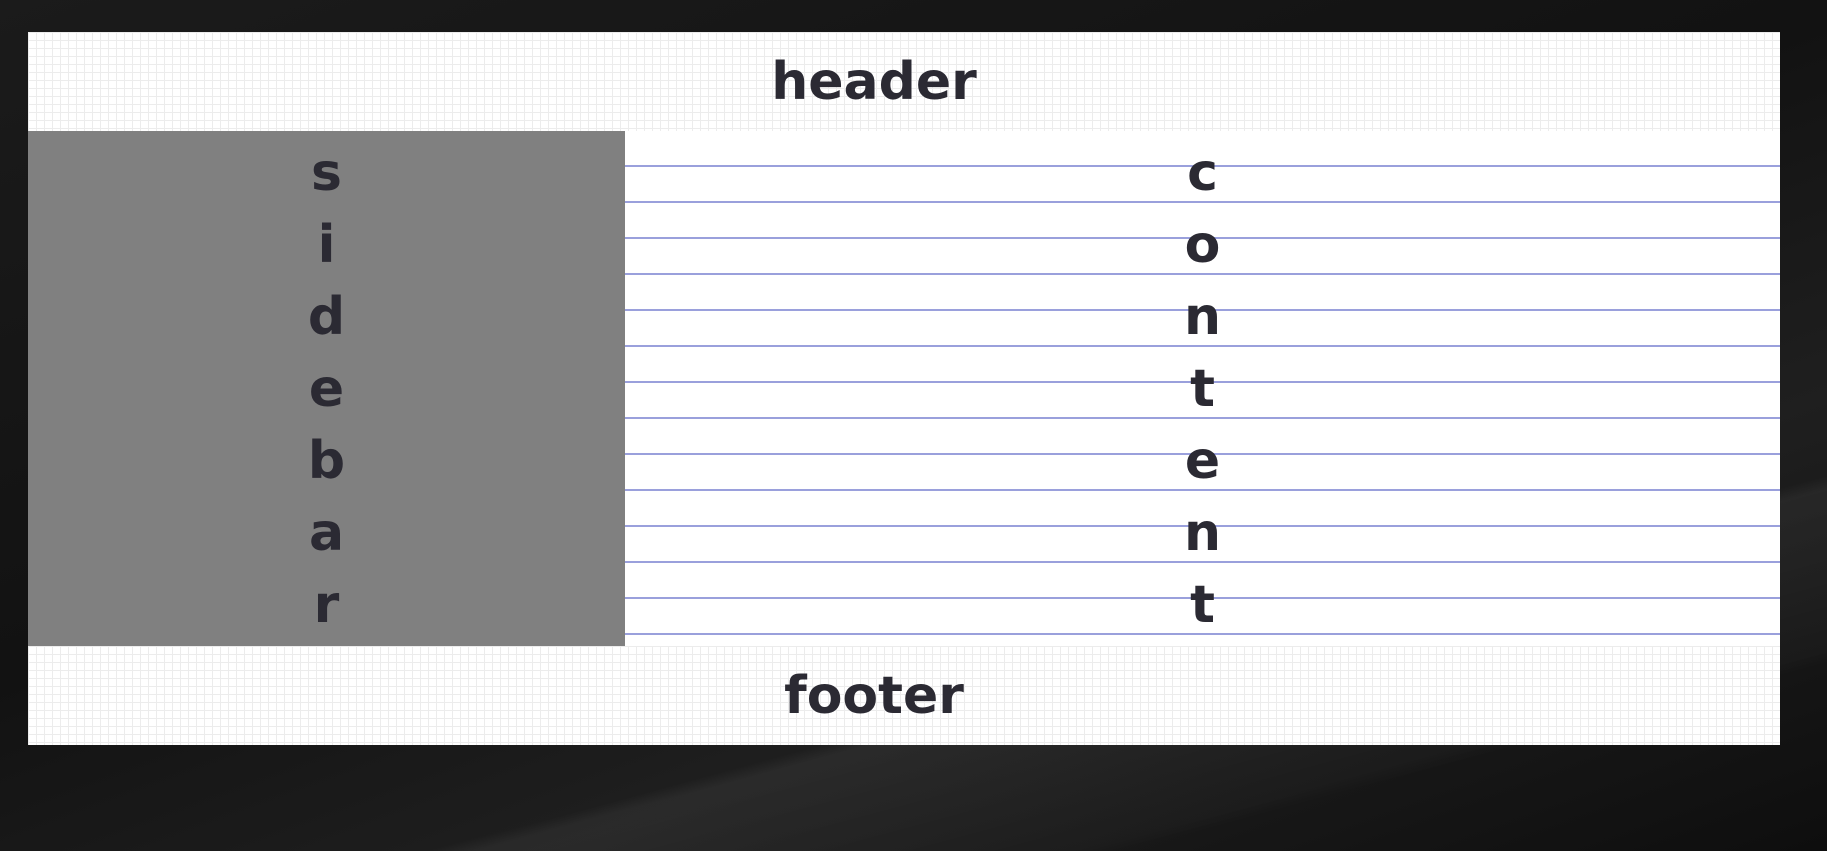  What do you see at coordinates (326, 316) in the screenshot?
I see `sidebar-letter: d` at bounding box center [326, 316].